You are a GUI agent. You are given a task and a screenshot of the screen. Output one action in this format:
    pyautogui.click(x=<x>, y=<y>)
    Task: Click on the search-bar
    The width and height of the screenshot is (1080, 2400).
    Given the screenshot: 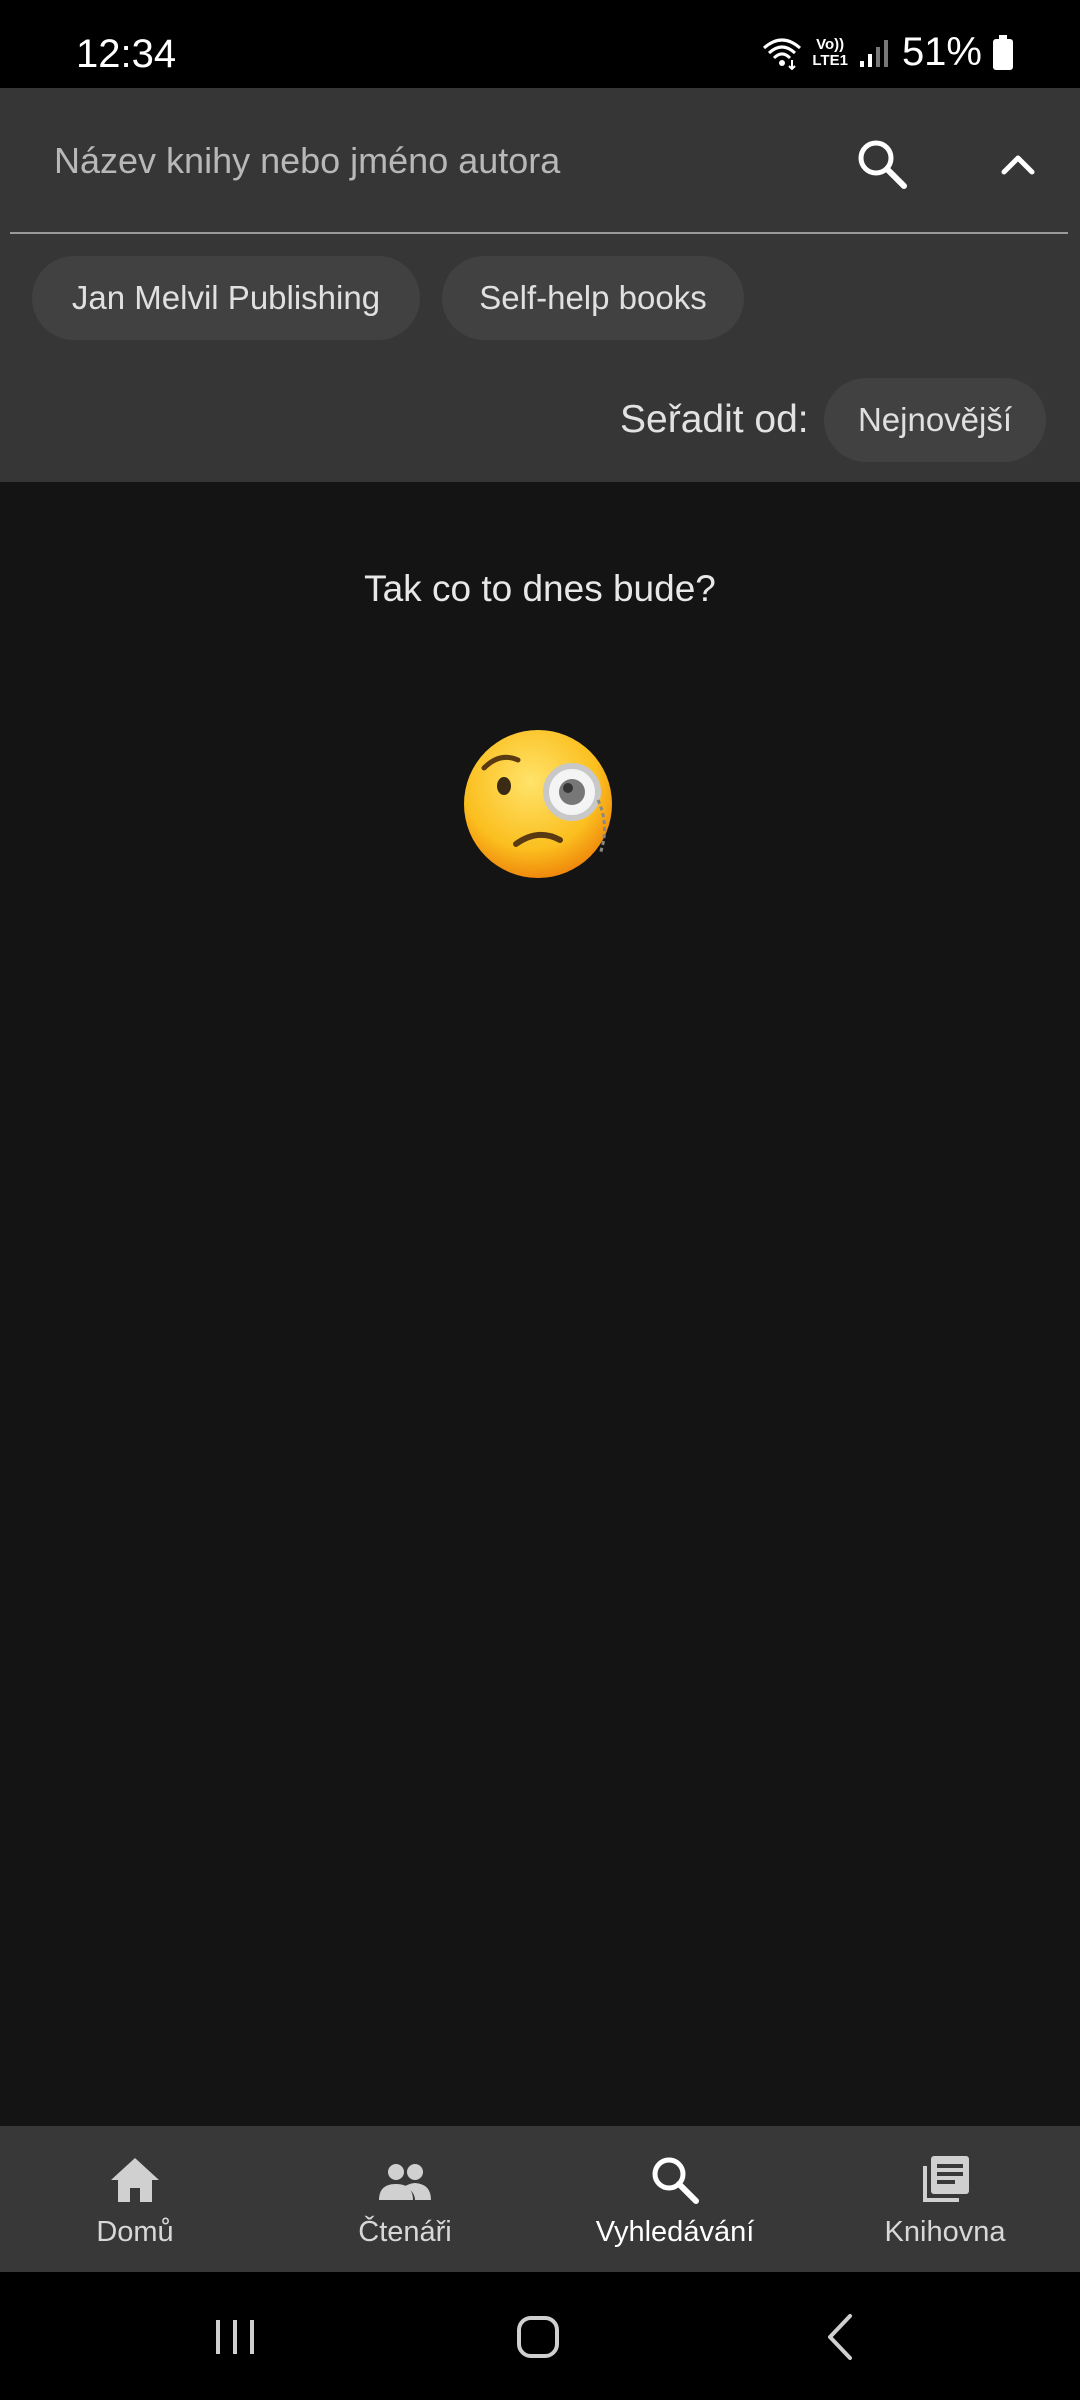 What is the action you would take?
    pyautogui.click(x=539, y=161)
    